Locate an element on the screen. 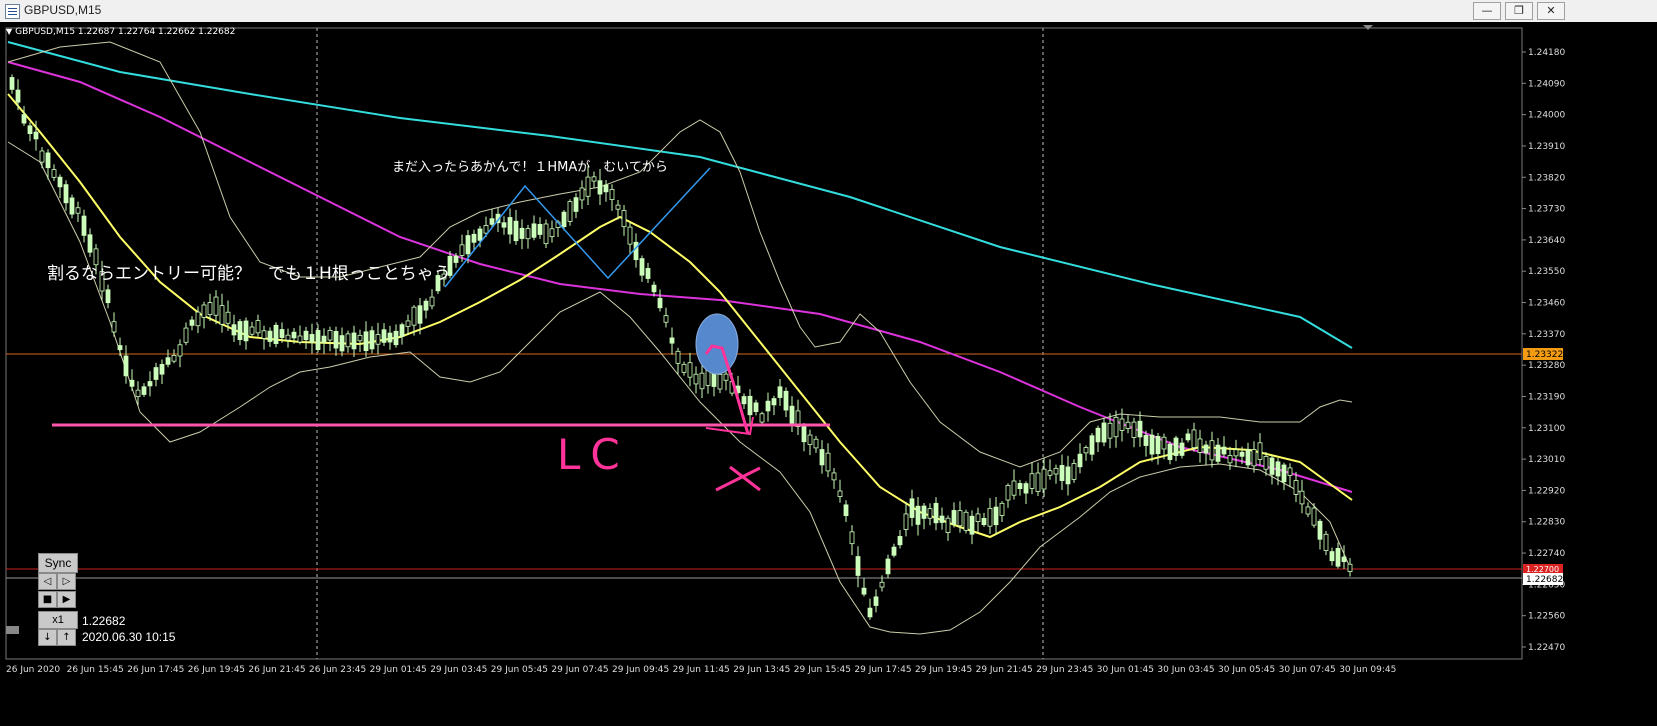 The image size is (1657, 726). bid-price-tag: 1.22682 is located at coordinates (1544, 580).